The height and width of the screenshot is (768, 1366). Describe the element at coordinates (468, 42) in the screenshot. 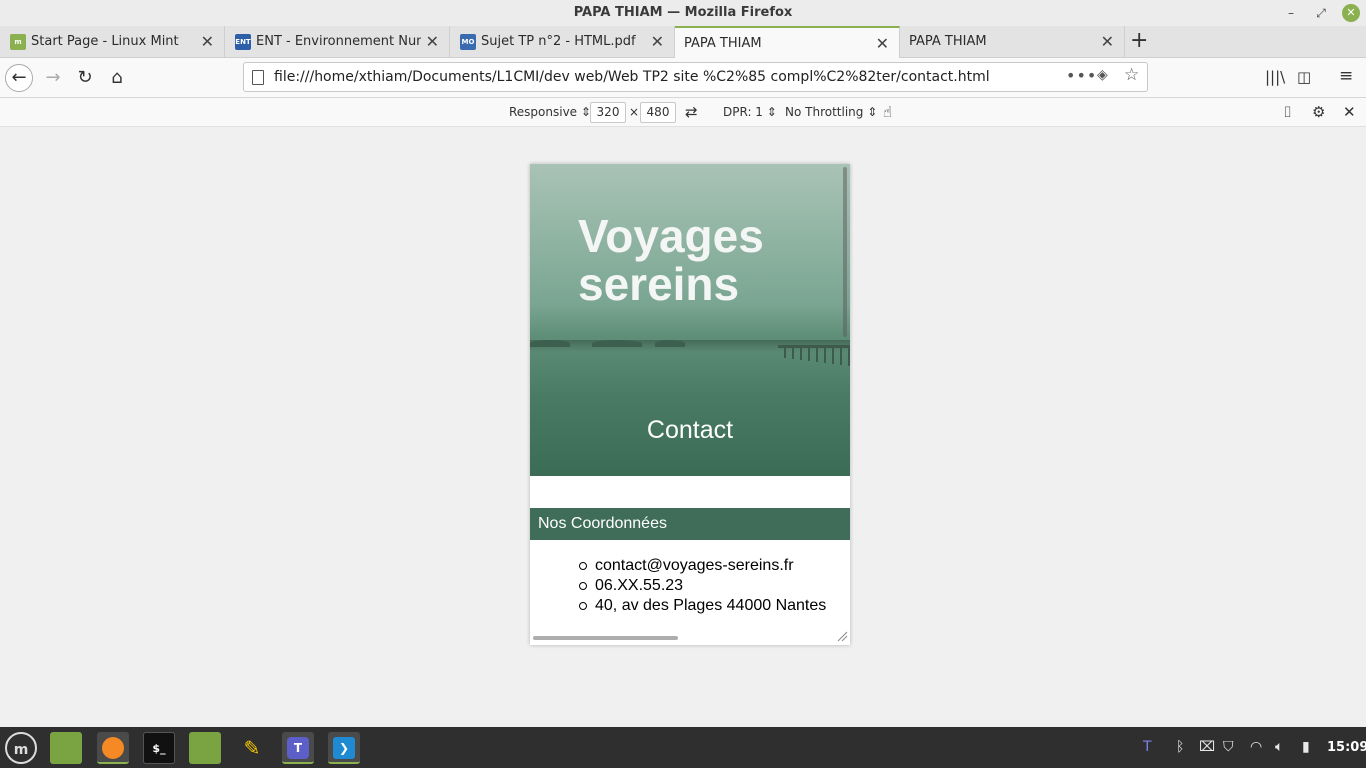

I see `moodle-icon: MO` at that location.